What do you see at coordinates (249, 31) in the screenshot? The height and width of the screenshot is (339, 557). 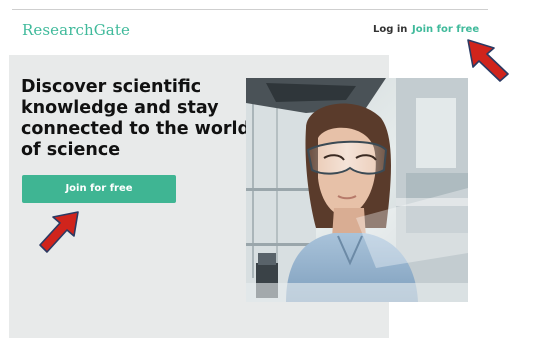 I see `site-header: ResearchGate Log in Join for free` at bounding box center [249, 31].